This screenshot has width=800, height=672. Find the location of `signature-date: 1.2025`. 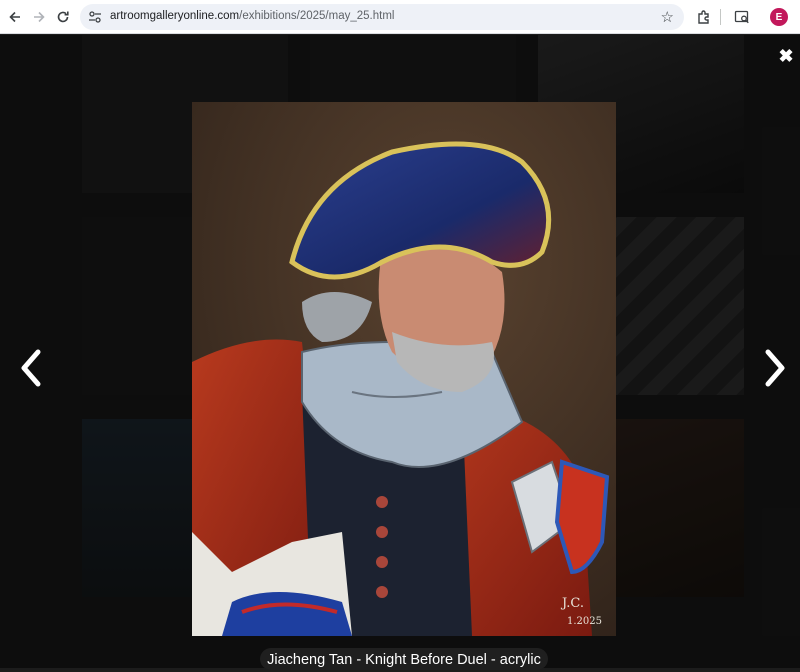

signature-date: 1.2025 is located at coordinates (584, 621).